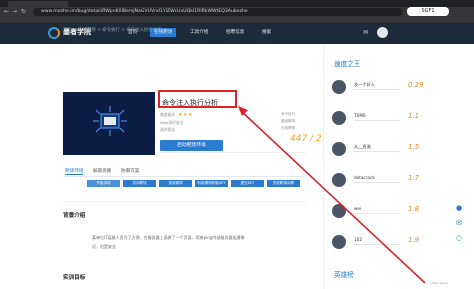 Image resolution: width=474 pixels, height=289 pixels. I want to click on ranking-row: 从__逐渐 1.5, so click(387, 153).